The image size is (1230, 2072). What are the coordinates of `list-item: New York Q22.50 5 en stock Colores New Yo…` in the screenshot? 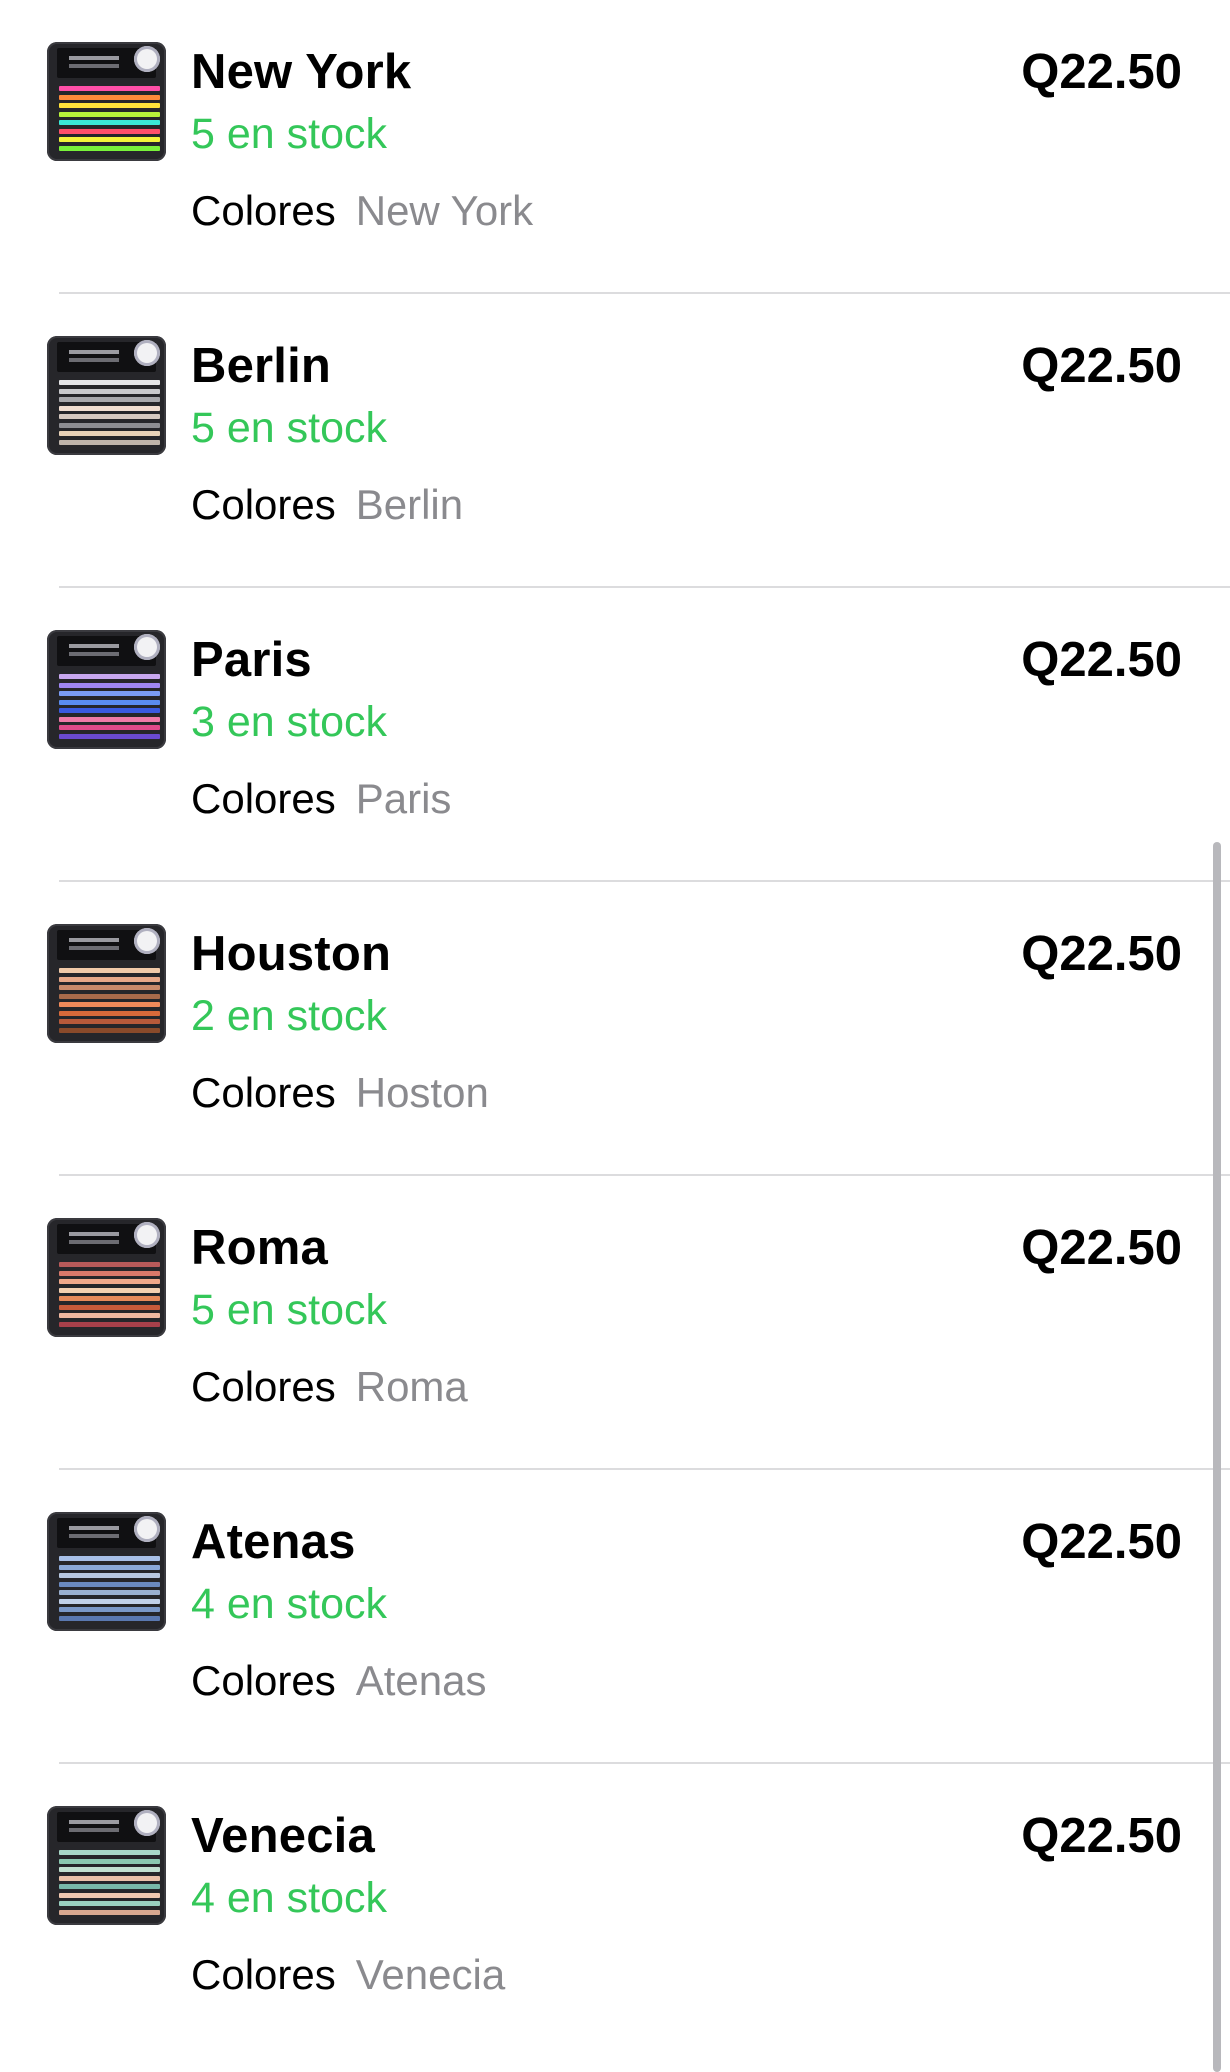 It's located at (615, 147).